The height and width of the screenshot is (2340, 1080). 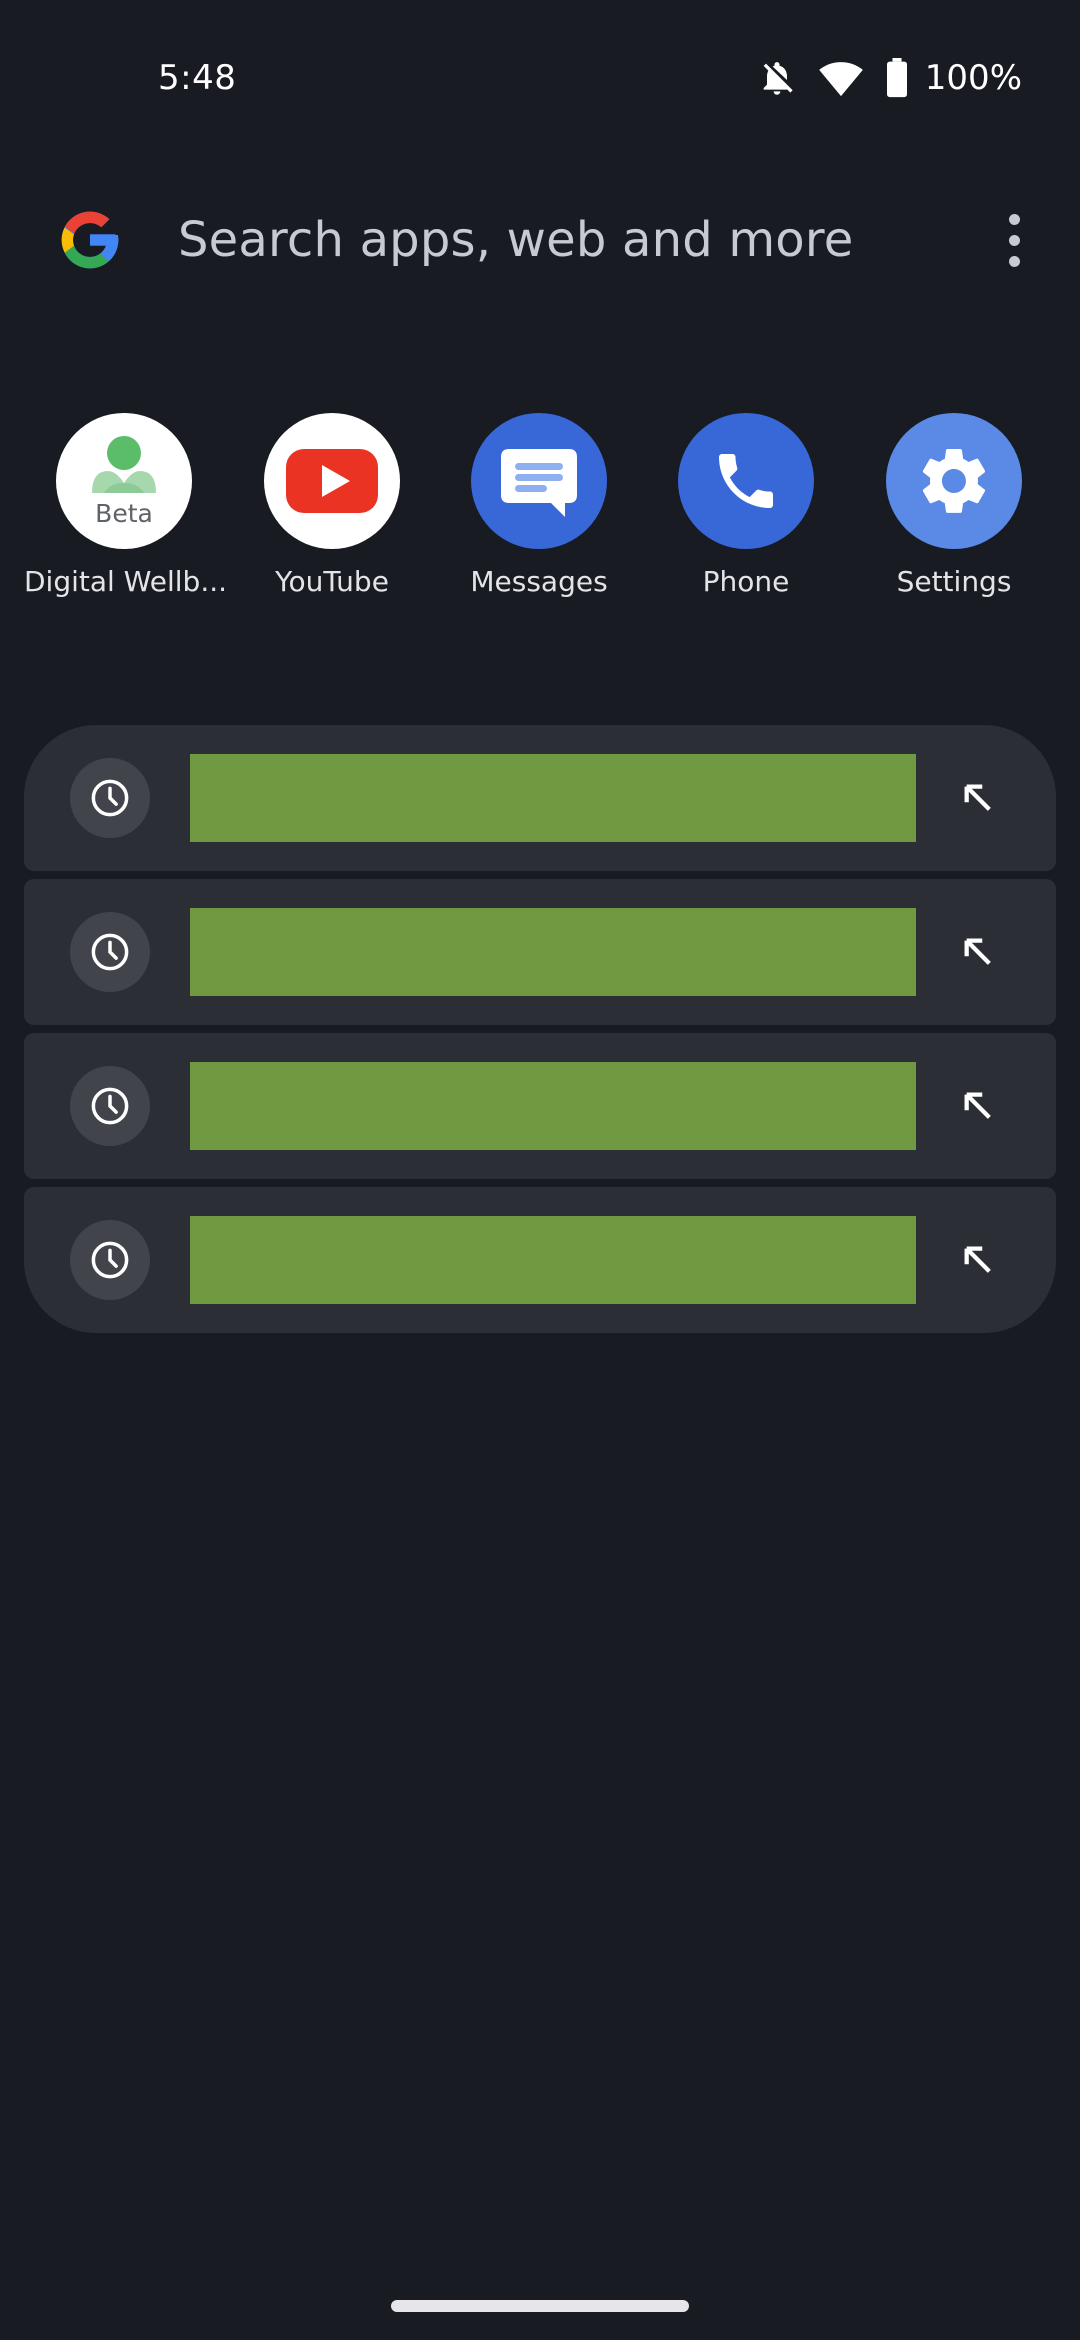 I want to click on battery-percent: 100%, so click(x=973, y=78).